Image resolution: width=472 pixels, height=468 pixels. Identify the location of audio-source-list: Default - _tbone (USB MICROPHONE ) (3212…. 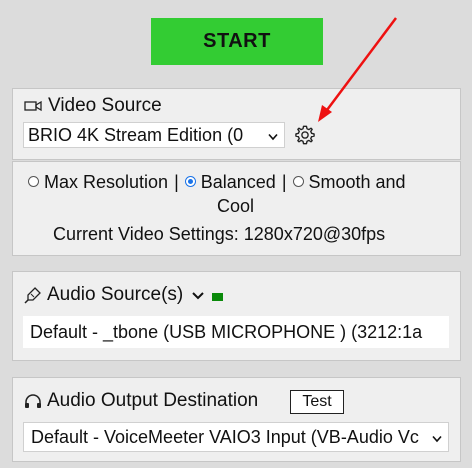
(236, 332).